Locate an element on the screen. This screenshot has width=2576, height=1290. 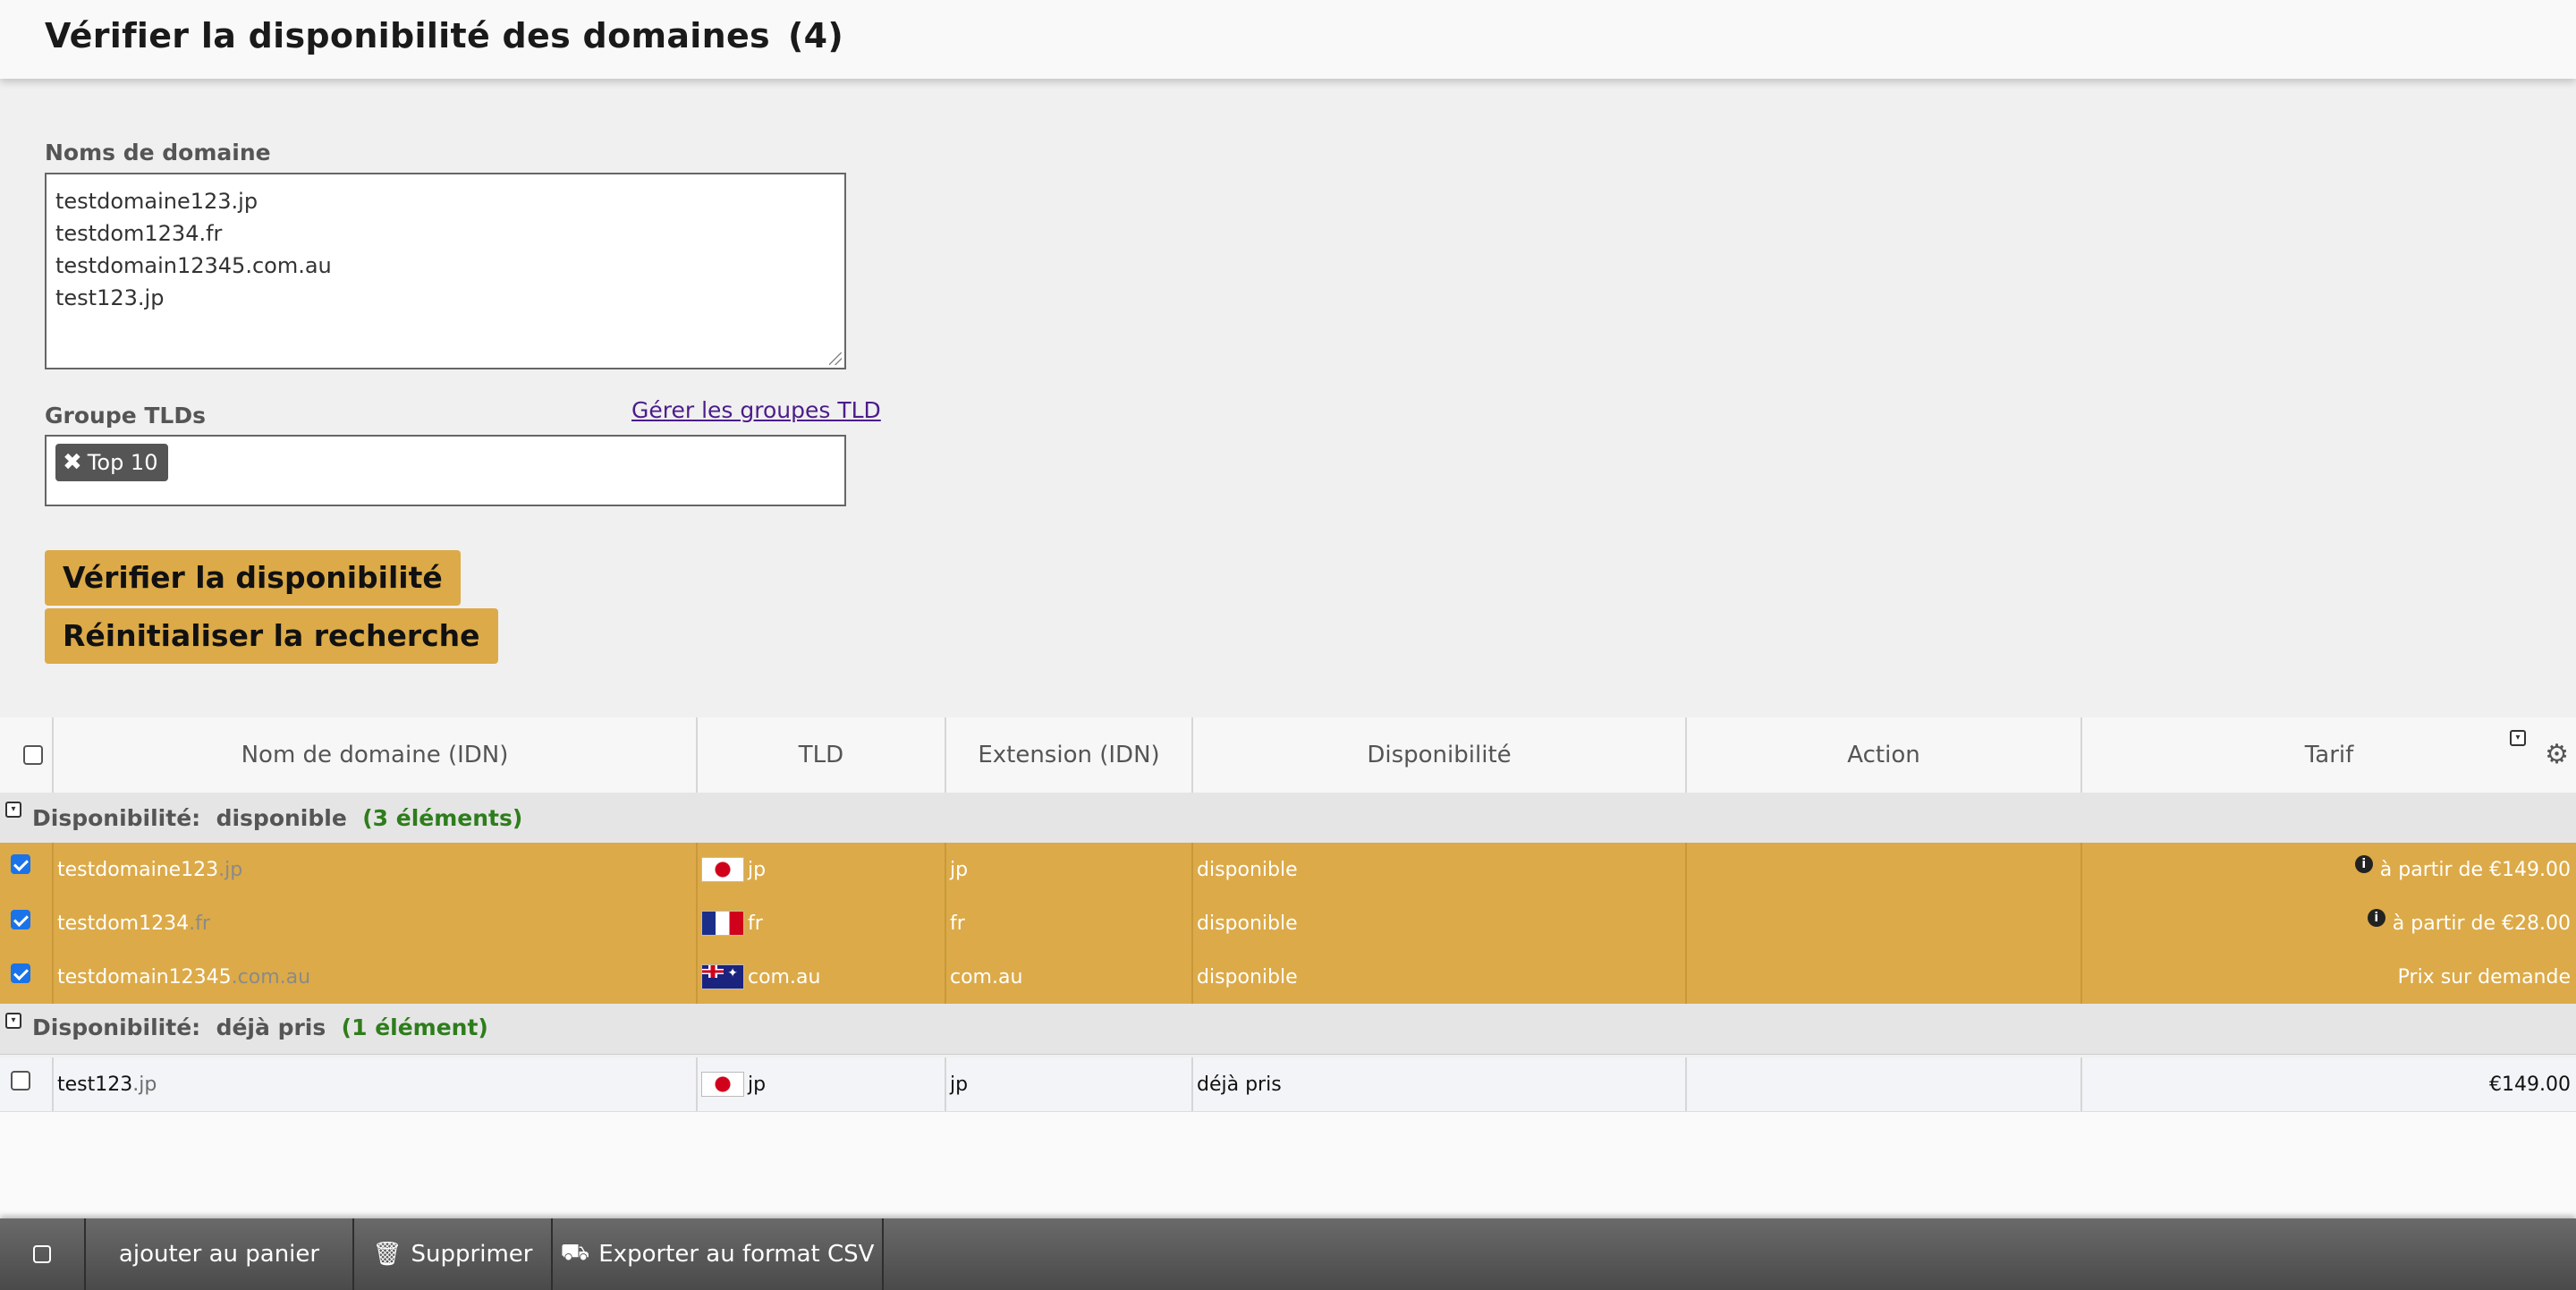
domain-line: testdom1234.fr is located at coordinates (139, 233).